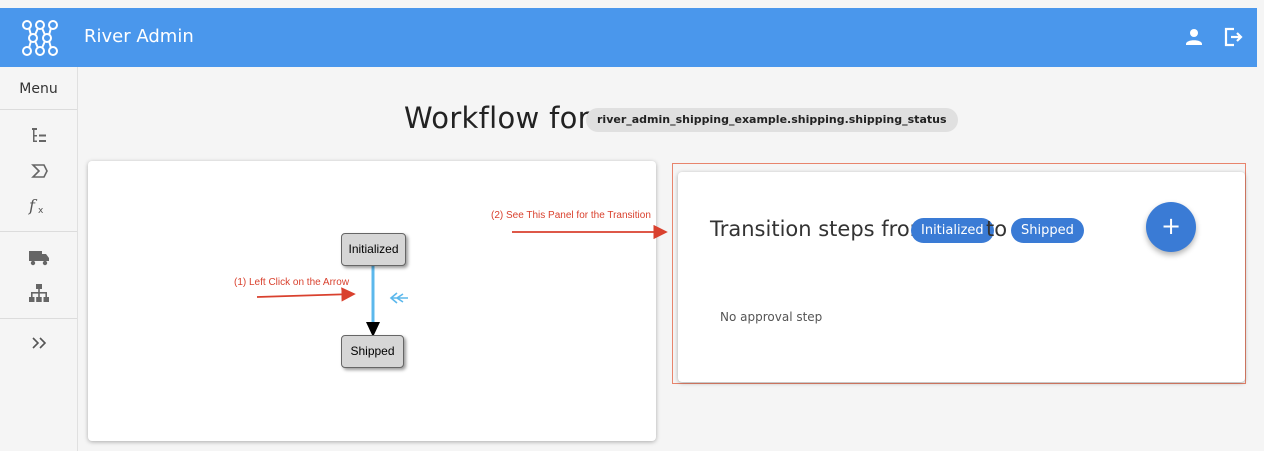 The height and width of the screenshot is (451, 1264). Describe the element at coordinates (372, 351) in the screenshot. I see `state-node-shipped: Shipped` at that location.